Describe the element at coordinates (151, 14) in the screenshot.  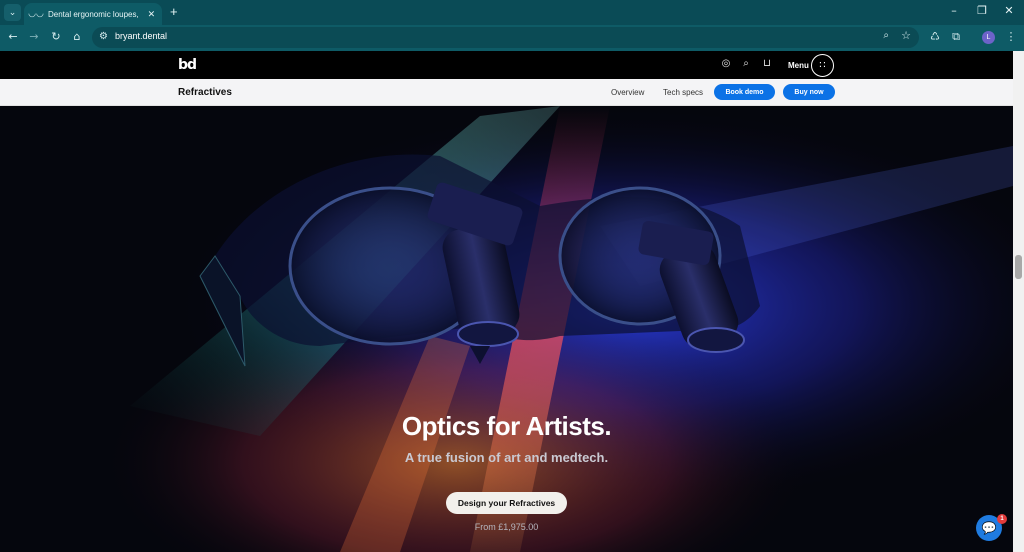
I see `tab-close-icon: ✕` at that location.